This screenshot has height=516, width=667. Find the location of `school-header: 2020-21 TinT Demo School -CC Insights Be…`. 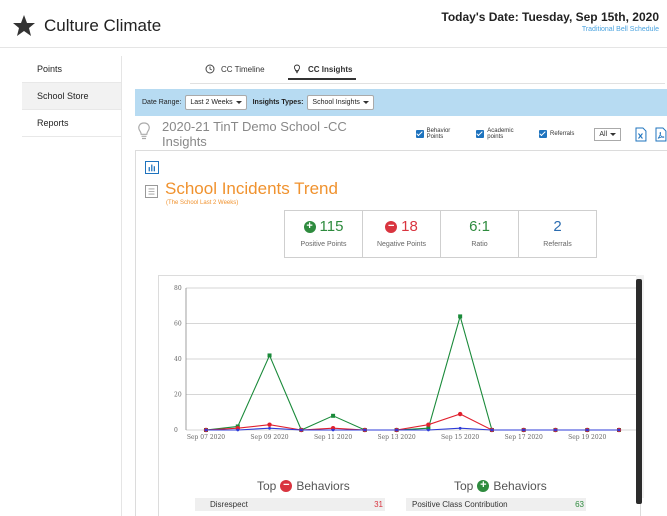

school-header: 2020-21 TinT Demo School -CC Insights Be… is located at coordinates (401, 134).